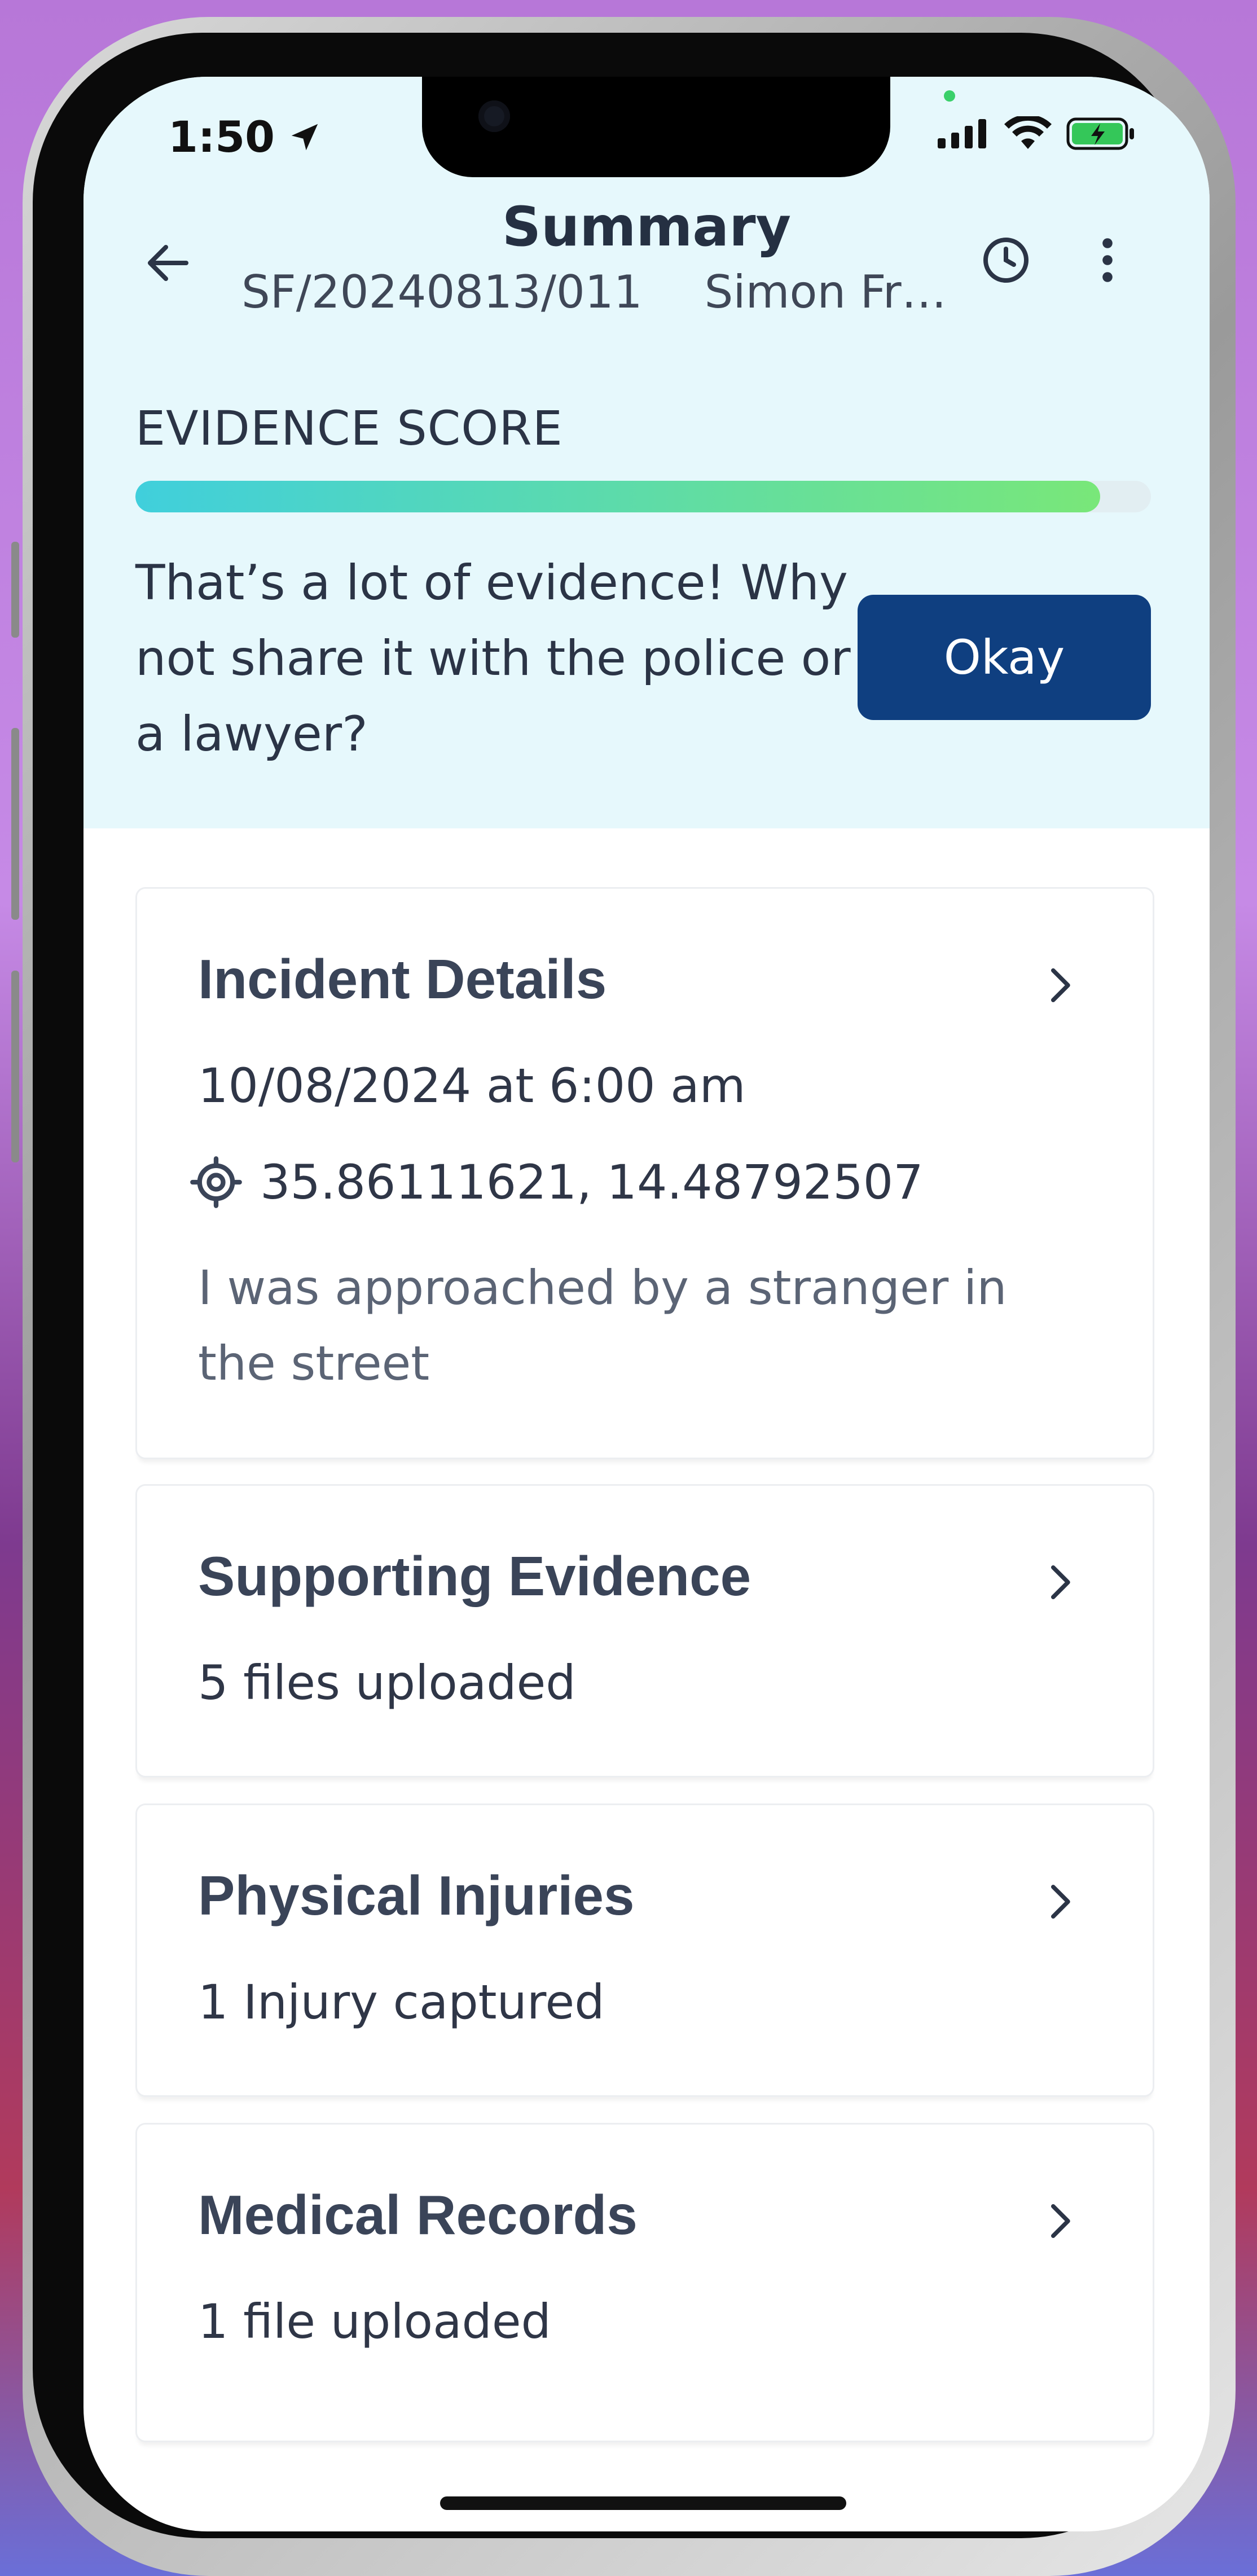 This screenshot has width=1257, height=2576. Describe the element at coordinates (15, 824) in the screenshot. I see `side-button-volume-up` at that location.